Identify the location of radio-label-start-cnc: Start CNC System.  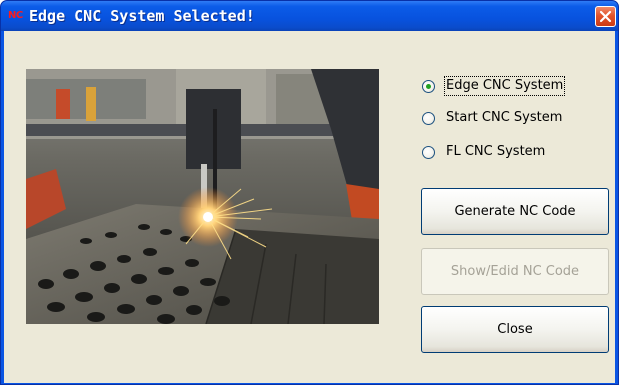
(504, 118).